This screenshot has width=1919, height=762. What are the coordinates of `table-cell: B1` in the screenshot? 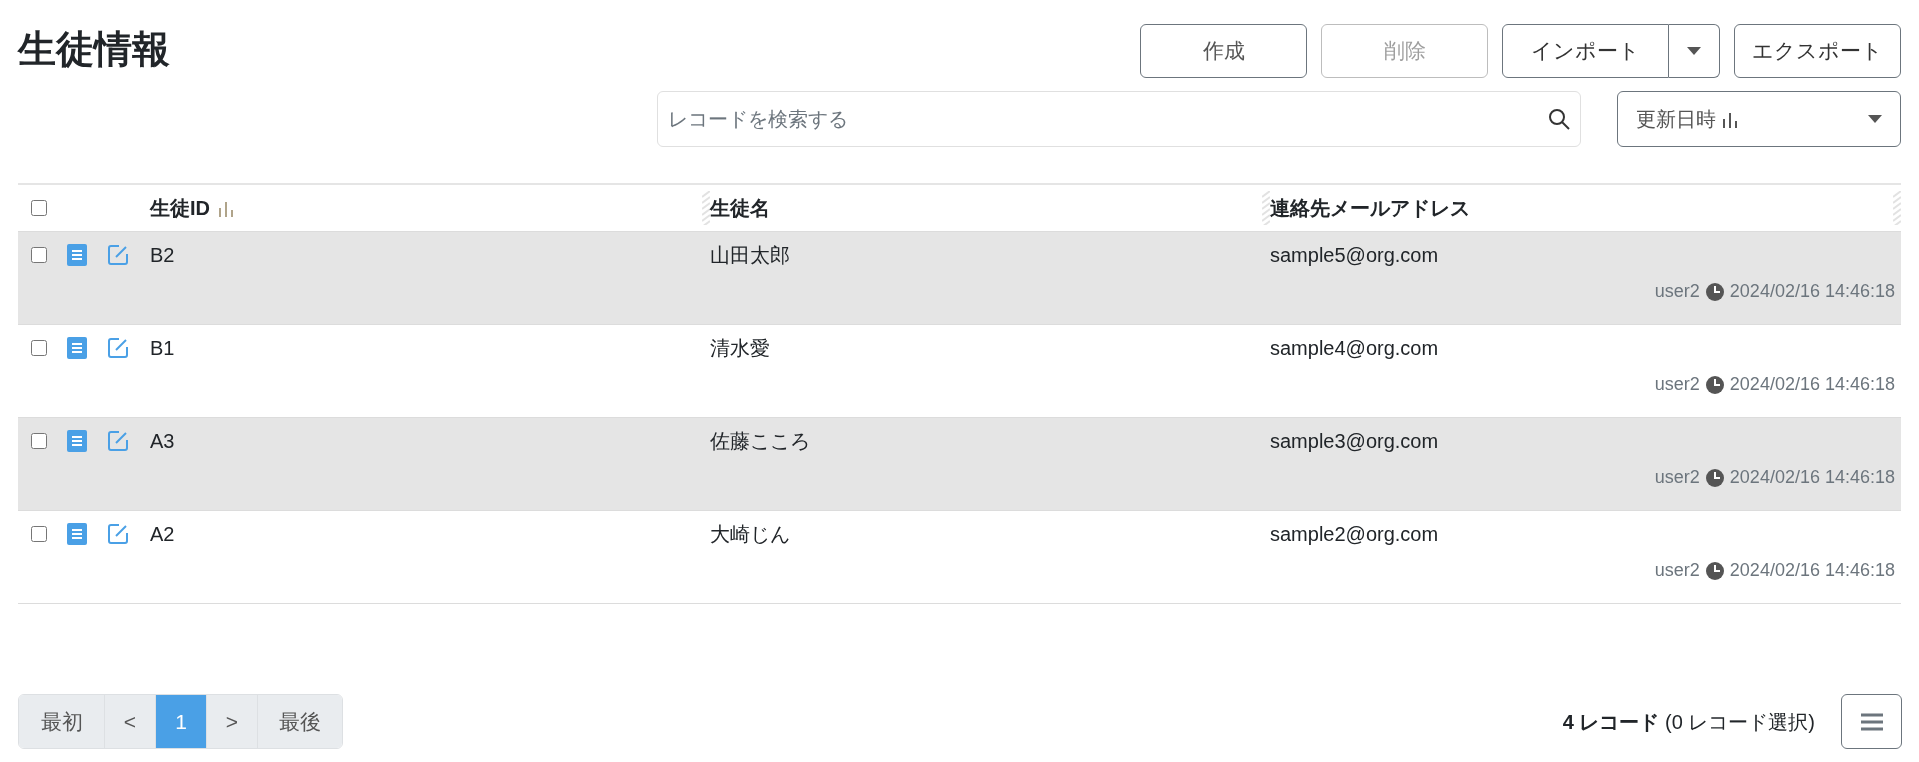 It's located at (162, 348).